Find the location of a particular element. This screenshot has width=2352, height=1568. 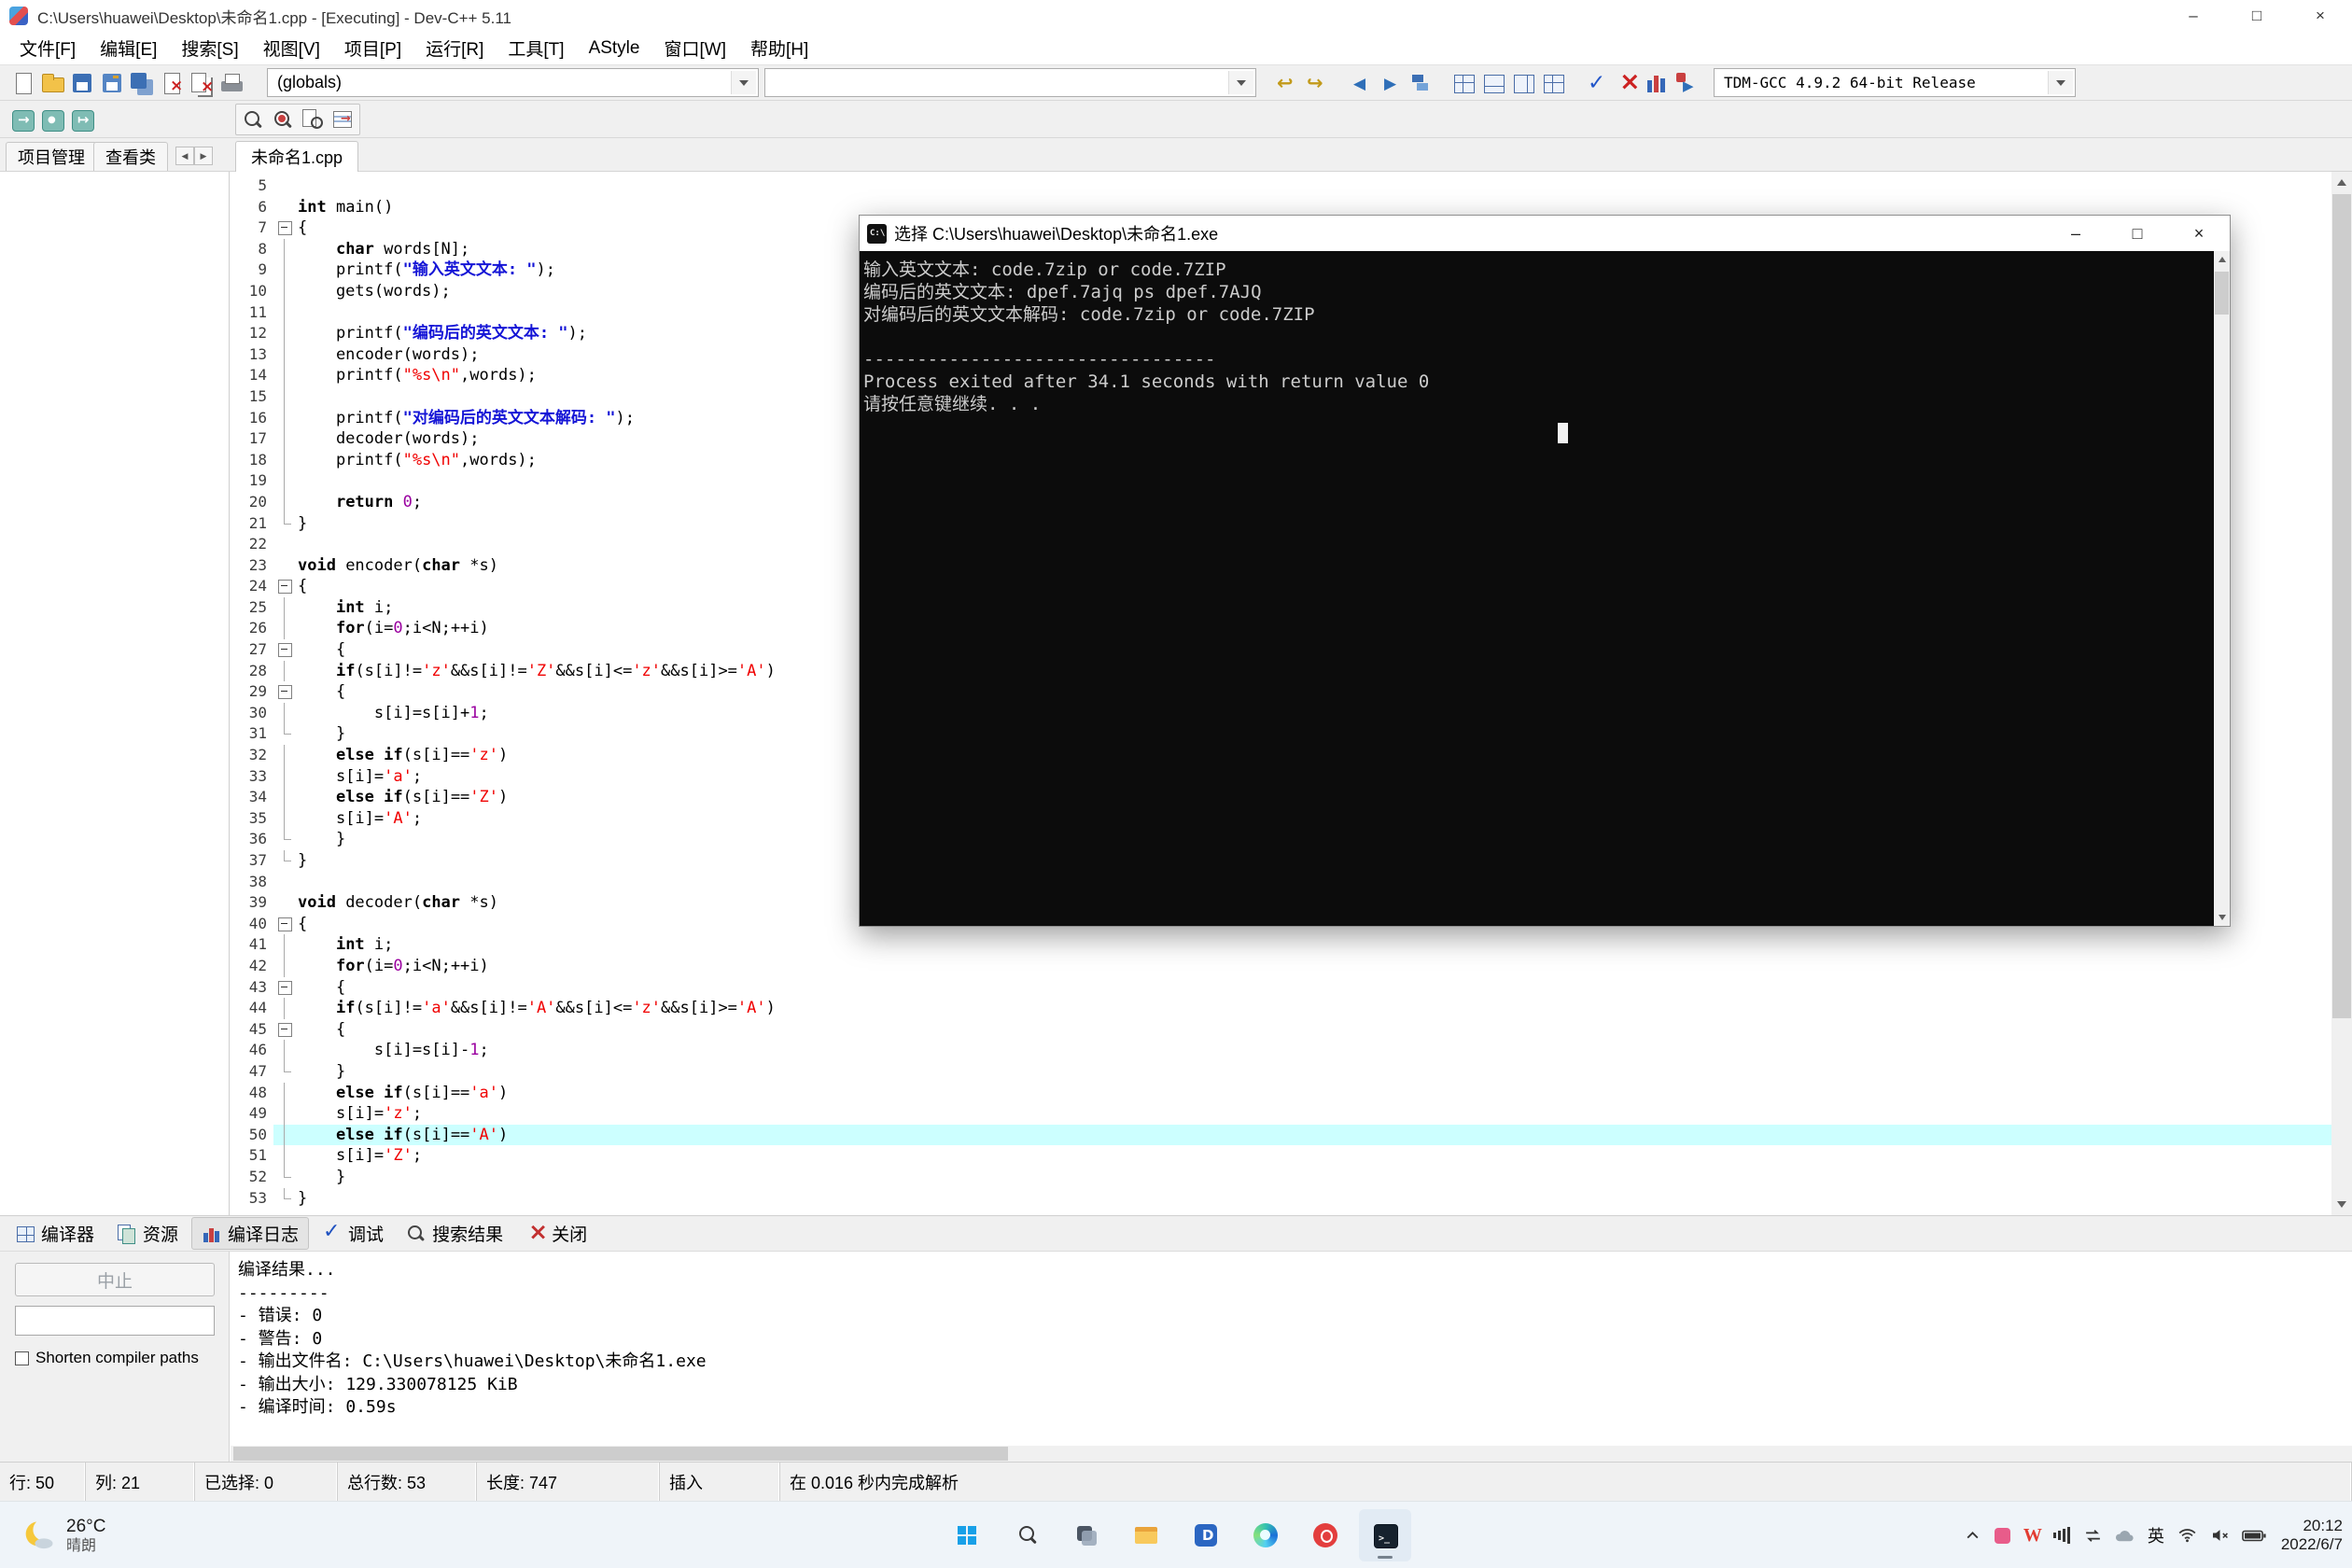

editor-vertical-scrollbar is located at coordinates (2341, 693).